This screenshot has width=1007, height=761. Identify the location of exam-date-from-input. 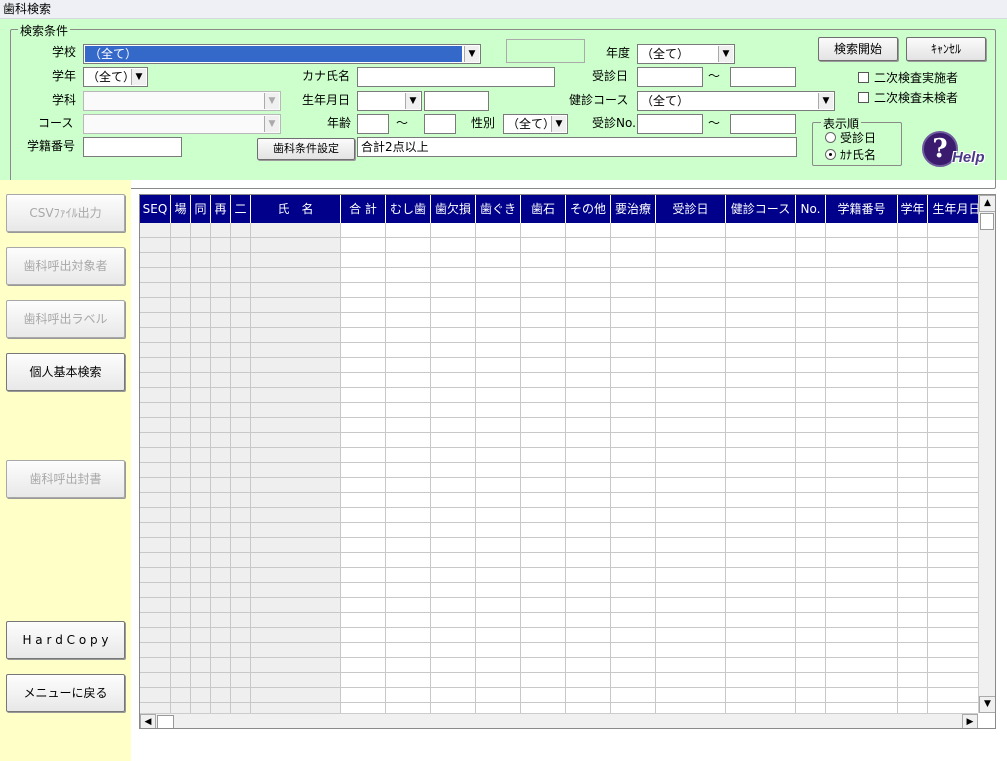
(670, 77).